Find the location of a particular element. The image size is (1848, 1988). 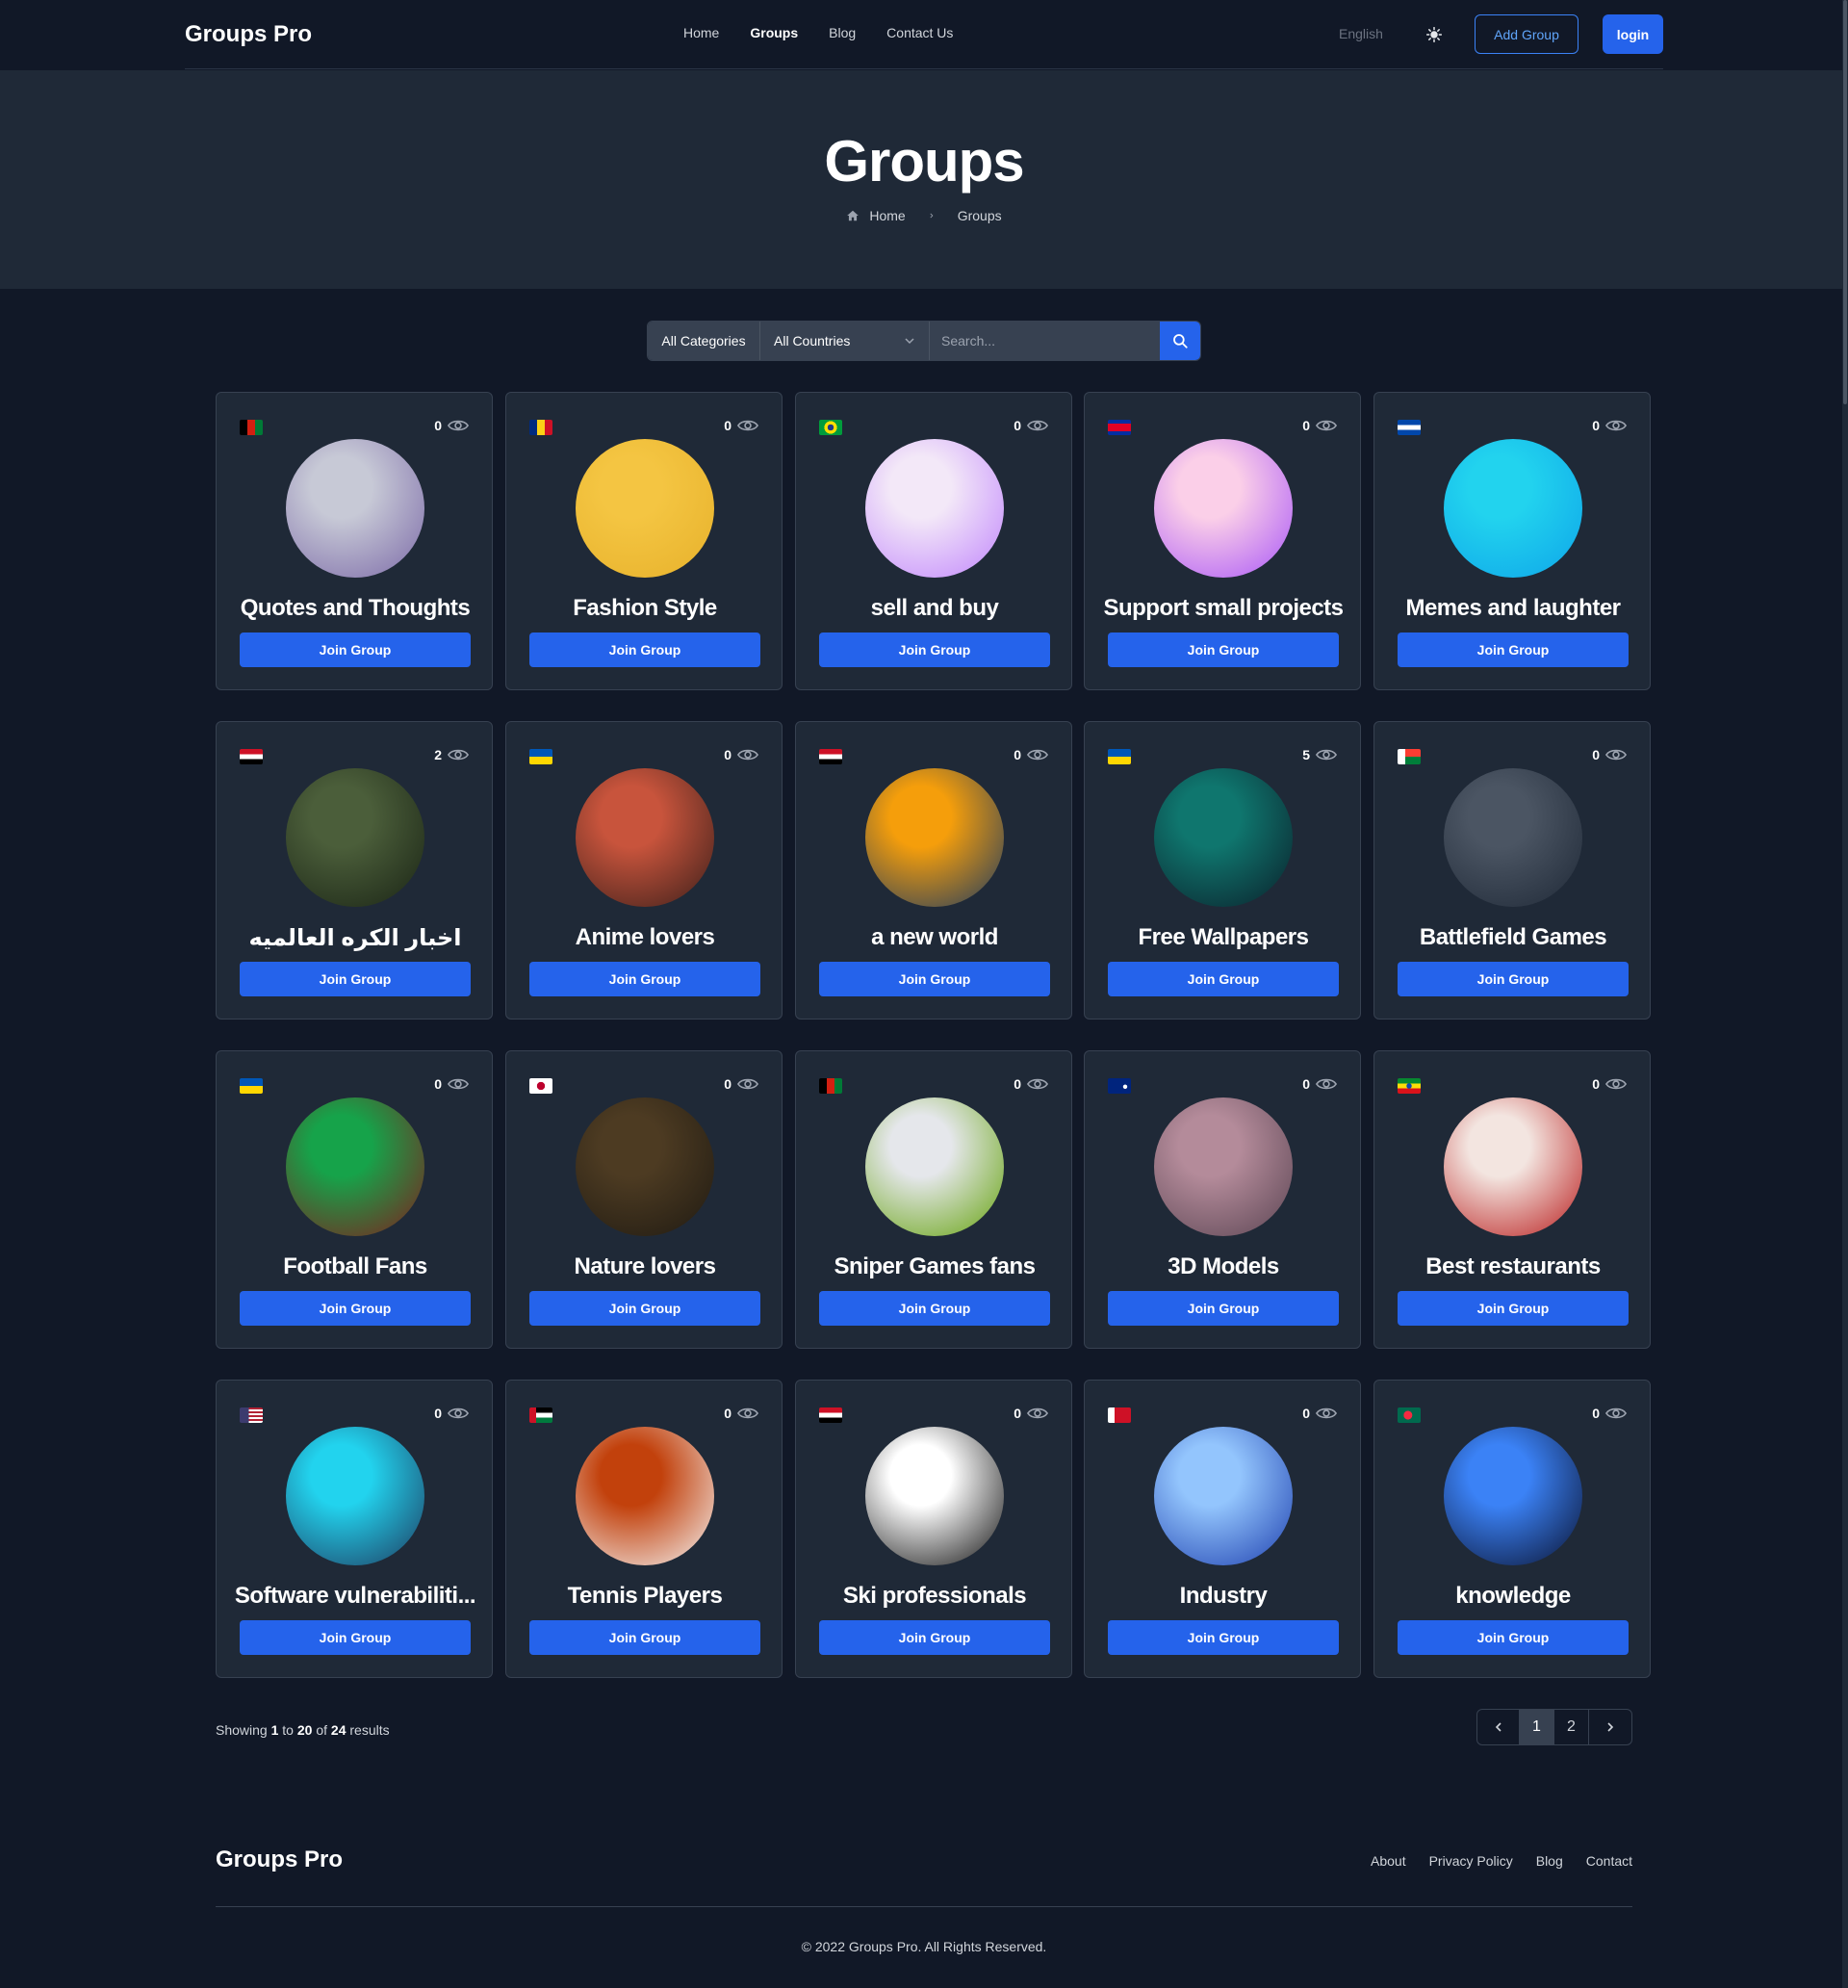

group-card: 0 Support small projects Join Group is located at coordinates (1222, 541).